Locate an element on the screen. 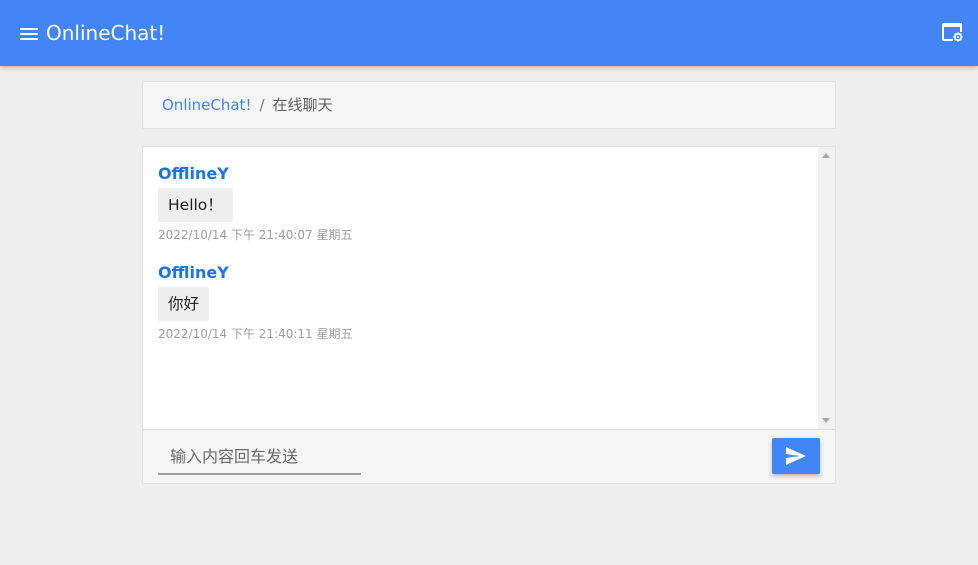 This screenshot has height=565, width=978. message-timestamp: 2022/10/14 下午 21:40:11 星期五 is located at coordinates (255, 334).